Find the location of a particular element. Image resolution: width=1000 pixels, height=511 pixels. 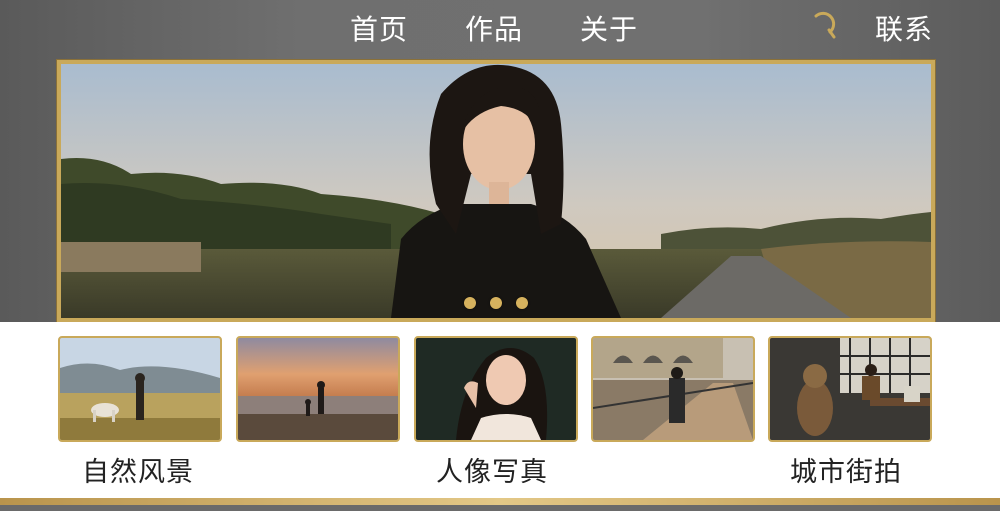

nav-works: 作品 is located at coordinates (494, 28).